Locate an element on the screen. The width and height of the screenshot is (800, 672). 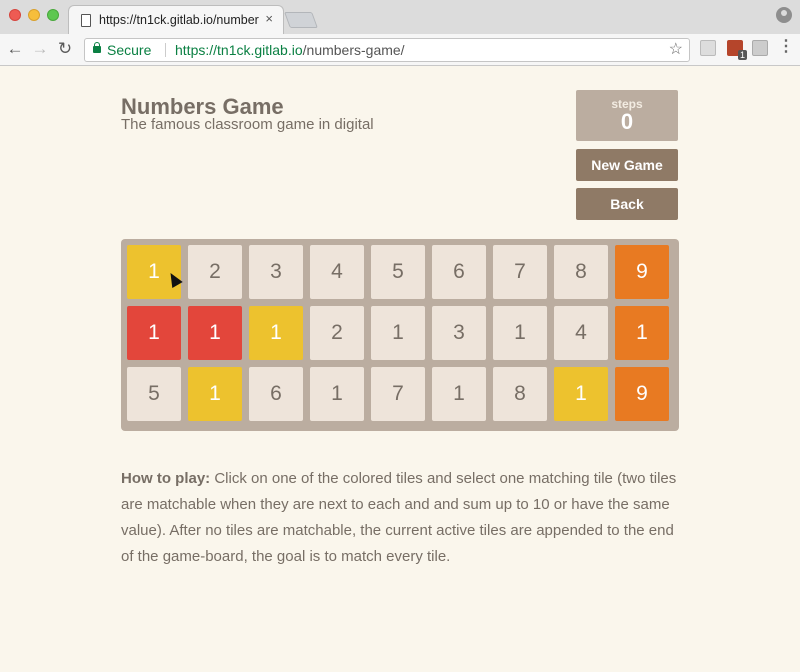
back-arrow-icon: ← is located at coordinates (15, 49).